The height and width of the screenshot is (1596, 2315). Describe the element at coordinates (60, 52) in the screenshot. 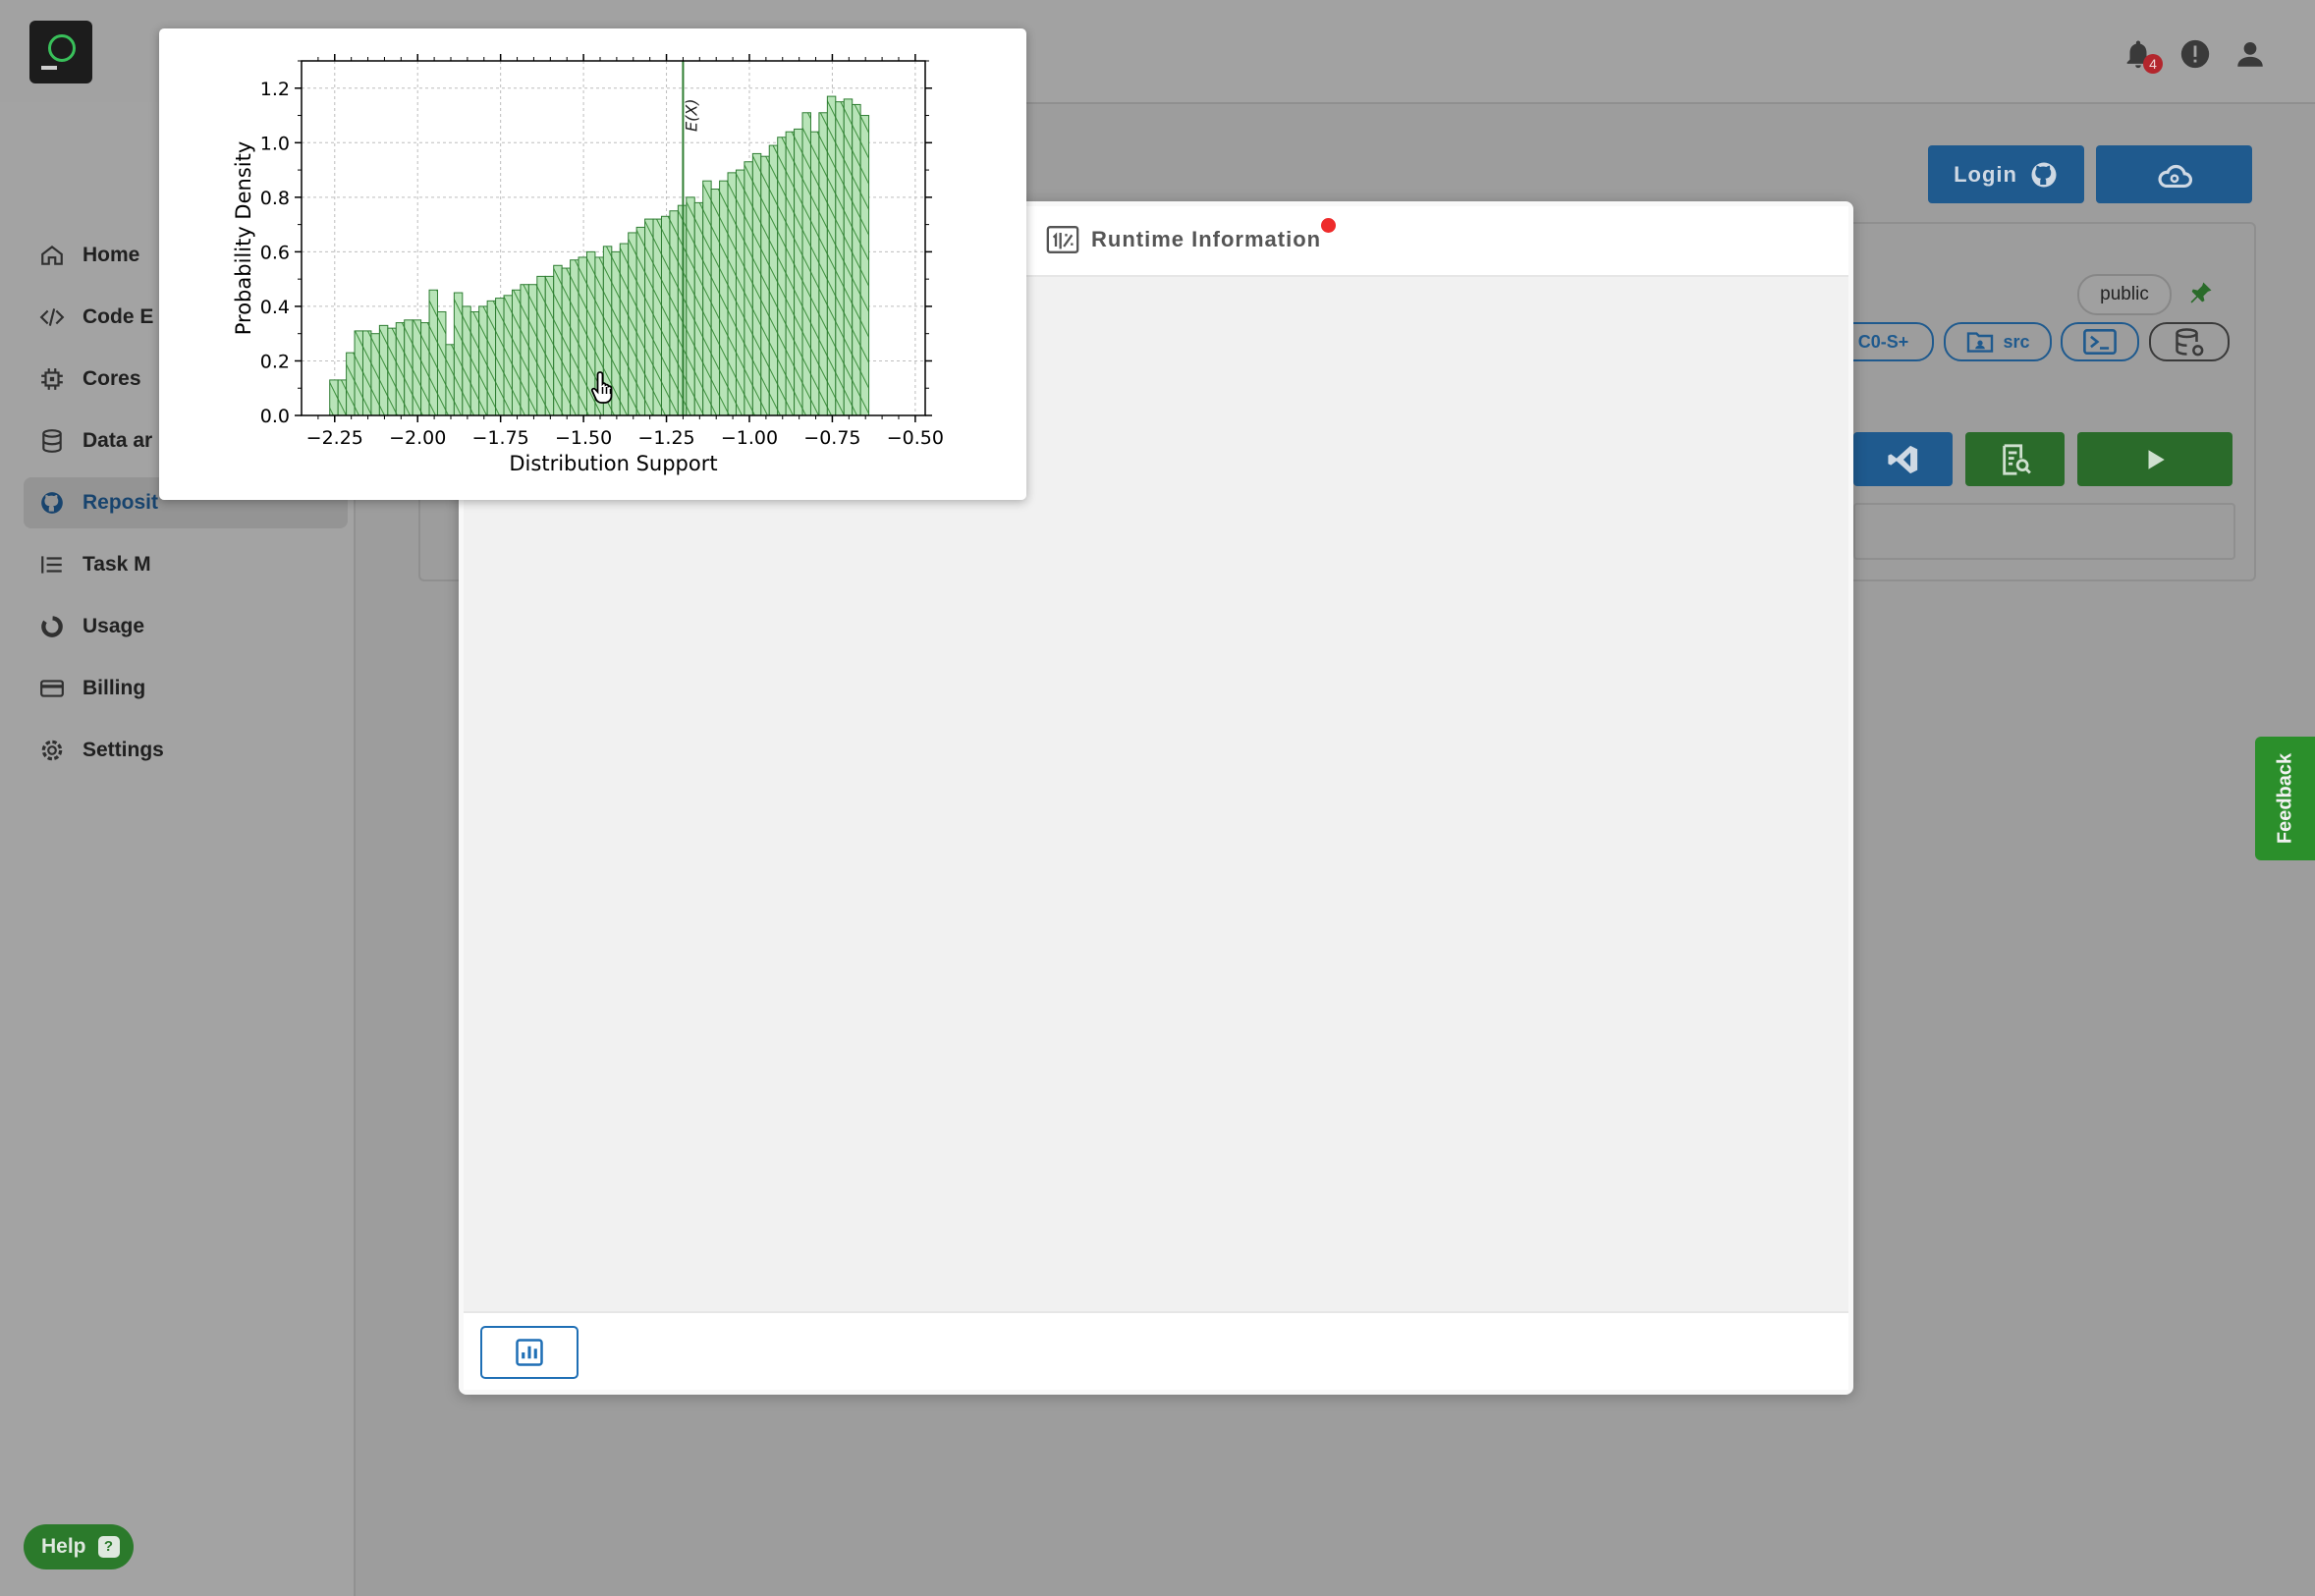

I see `app-logo` at that location.